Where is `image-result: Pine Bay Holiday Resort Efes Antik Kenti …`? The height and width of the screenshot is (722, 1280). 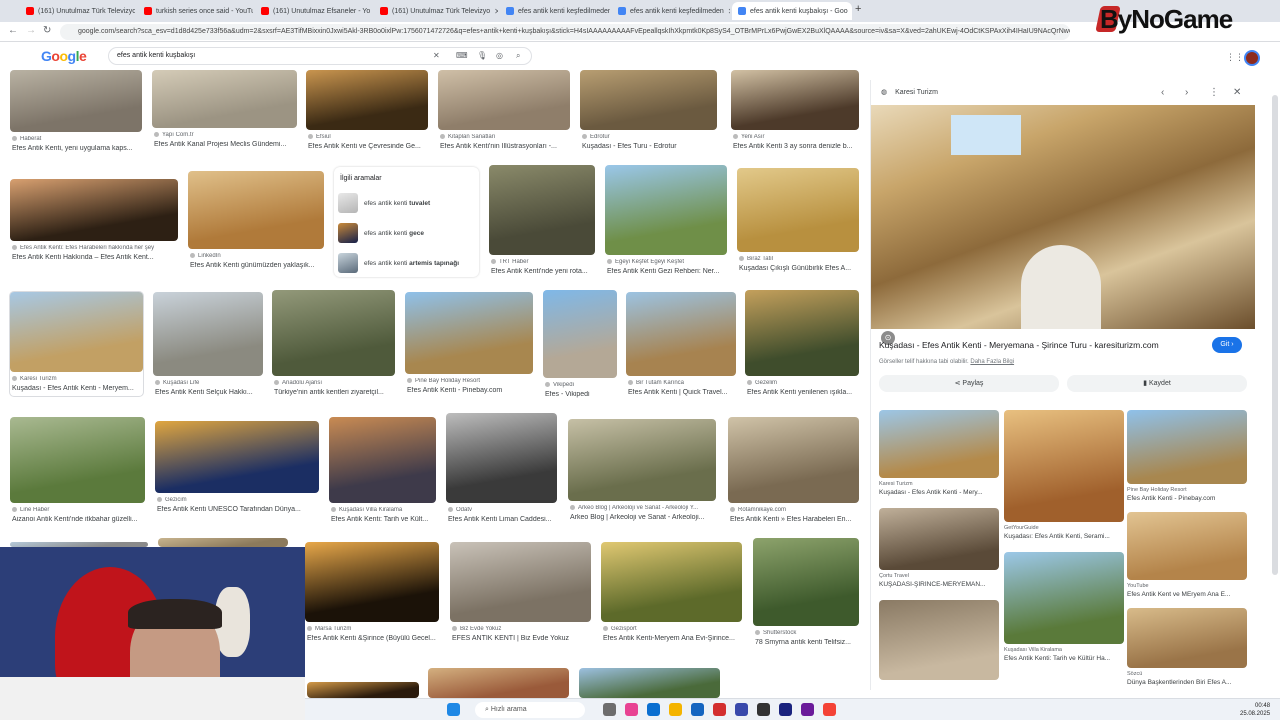
image-result: Pine Bay Holiday Resort Efes Antik Kenti … is located at coordinates (469, 345).